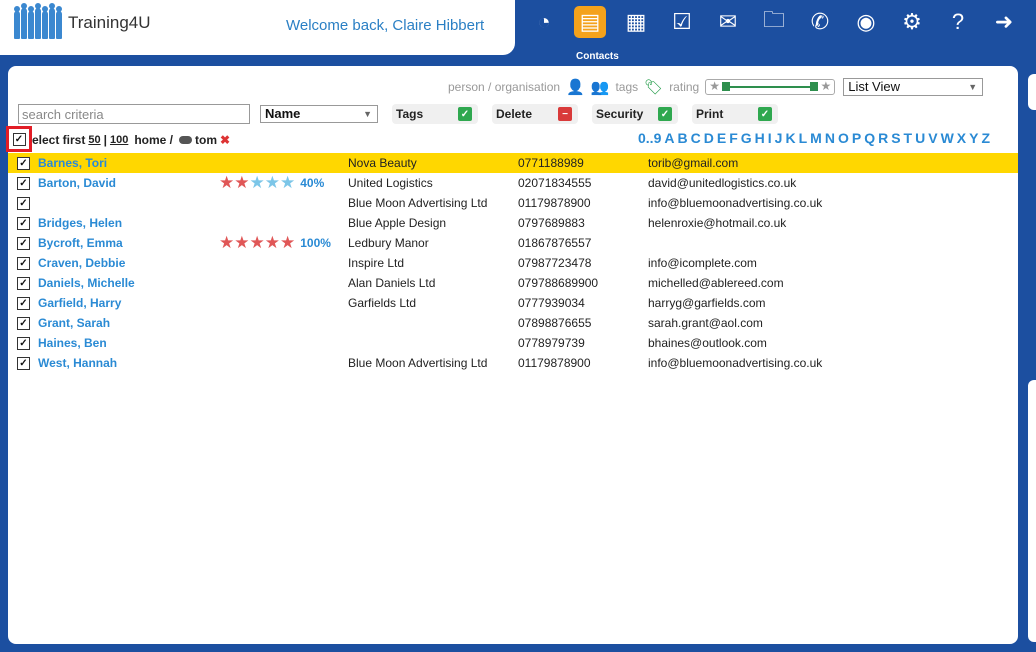 This screenshot has width=1036, height=652. Describe the element at coordinates (895, 138) in the screenshot. I see `alphabet-letter: S` at that location.